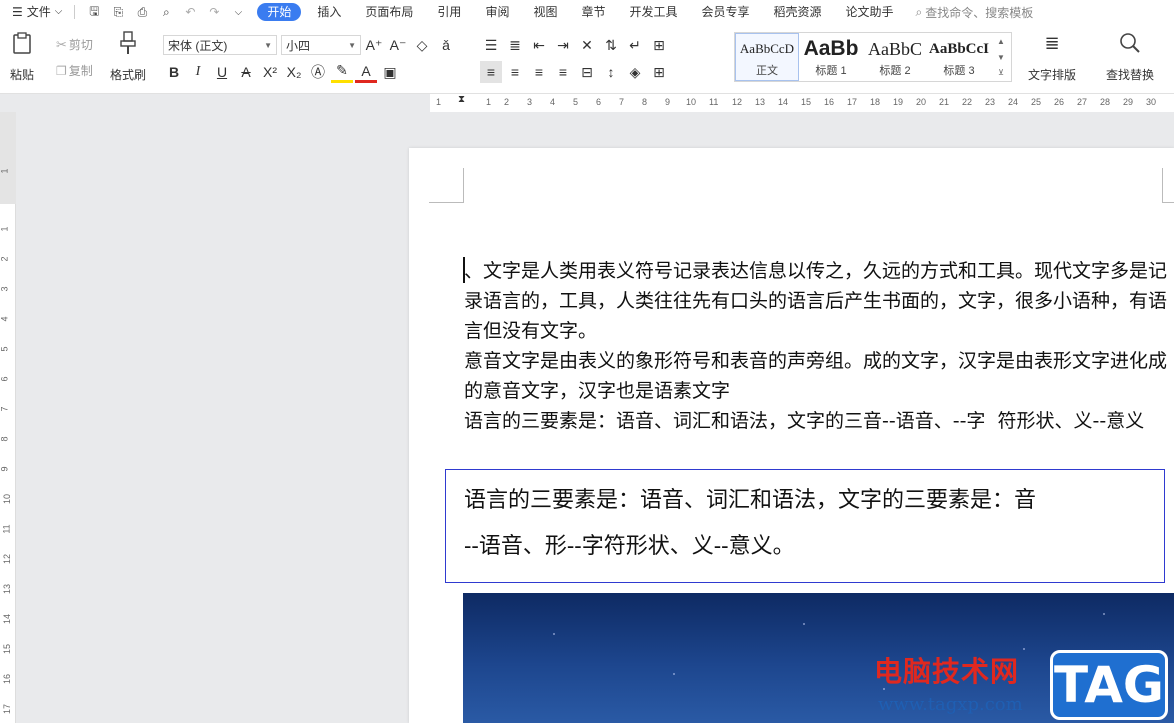  I want to click on tab-stops-icon: ⊞, so click(659, 45).